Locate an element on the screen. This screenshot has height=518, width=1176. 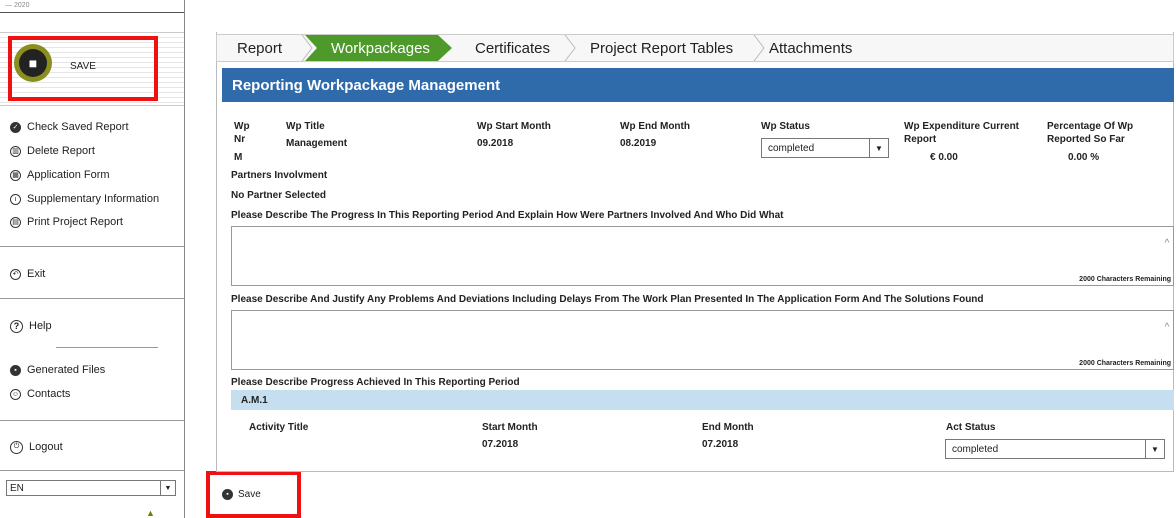
print-icon: ▤ is located at coordinates (15, 222).